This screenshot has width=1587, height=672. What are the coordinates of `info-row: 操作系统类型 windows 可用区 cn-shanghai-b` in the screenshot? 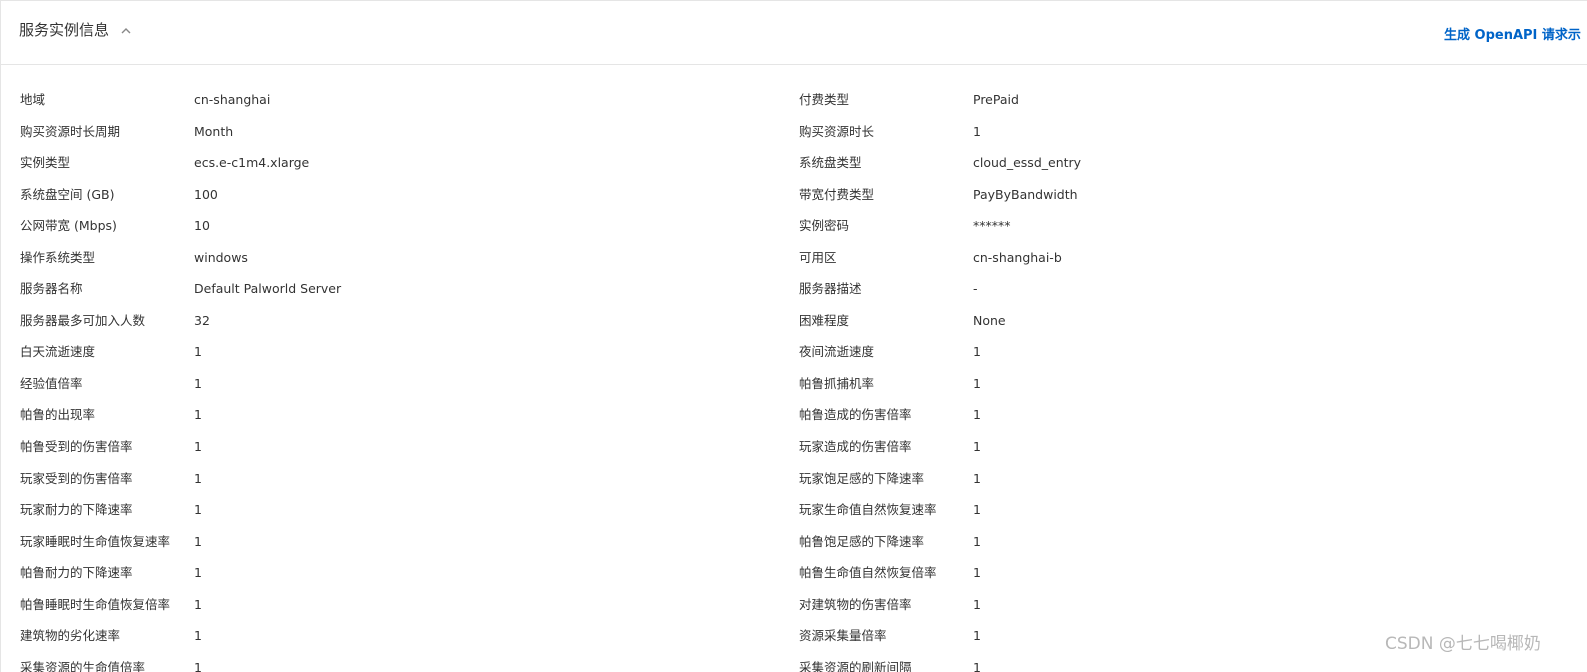 It's located at (794, 259).